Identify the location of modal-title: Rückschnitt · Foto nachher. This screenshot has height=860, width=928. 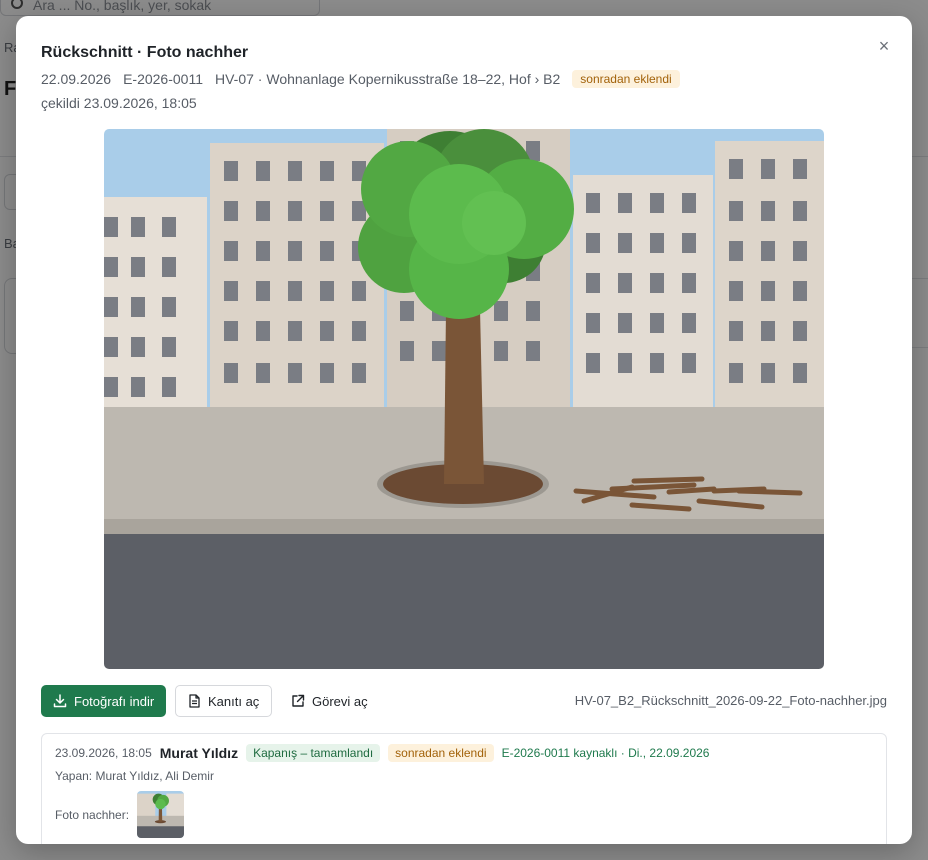
(145, 52).